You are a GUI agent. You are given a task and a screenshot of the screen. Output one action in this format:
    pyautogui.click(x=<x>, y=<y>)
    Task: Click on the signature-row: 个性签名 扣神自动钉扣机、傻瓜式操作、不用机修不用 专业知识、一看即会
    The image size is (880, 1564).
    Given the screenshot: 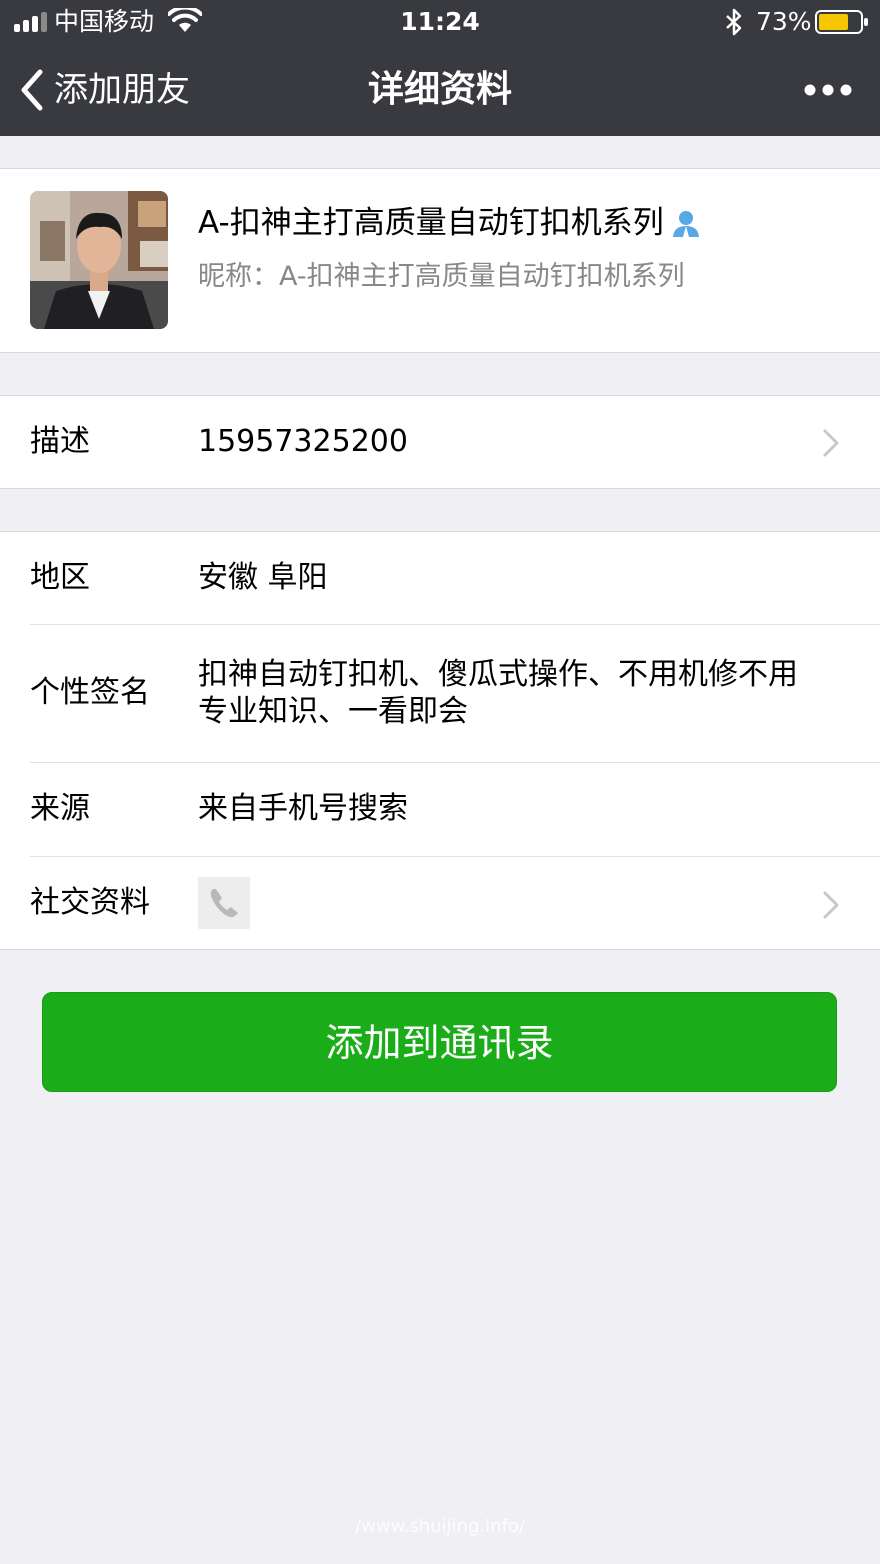 What is the action you would take?
    pyautogui.click(x=440, y=693)
    